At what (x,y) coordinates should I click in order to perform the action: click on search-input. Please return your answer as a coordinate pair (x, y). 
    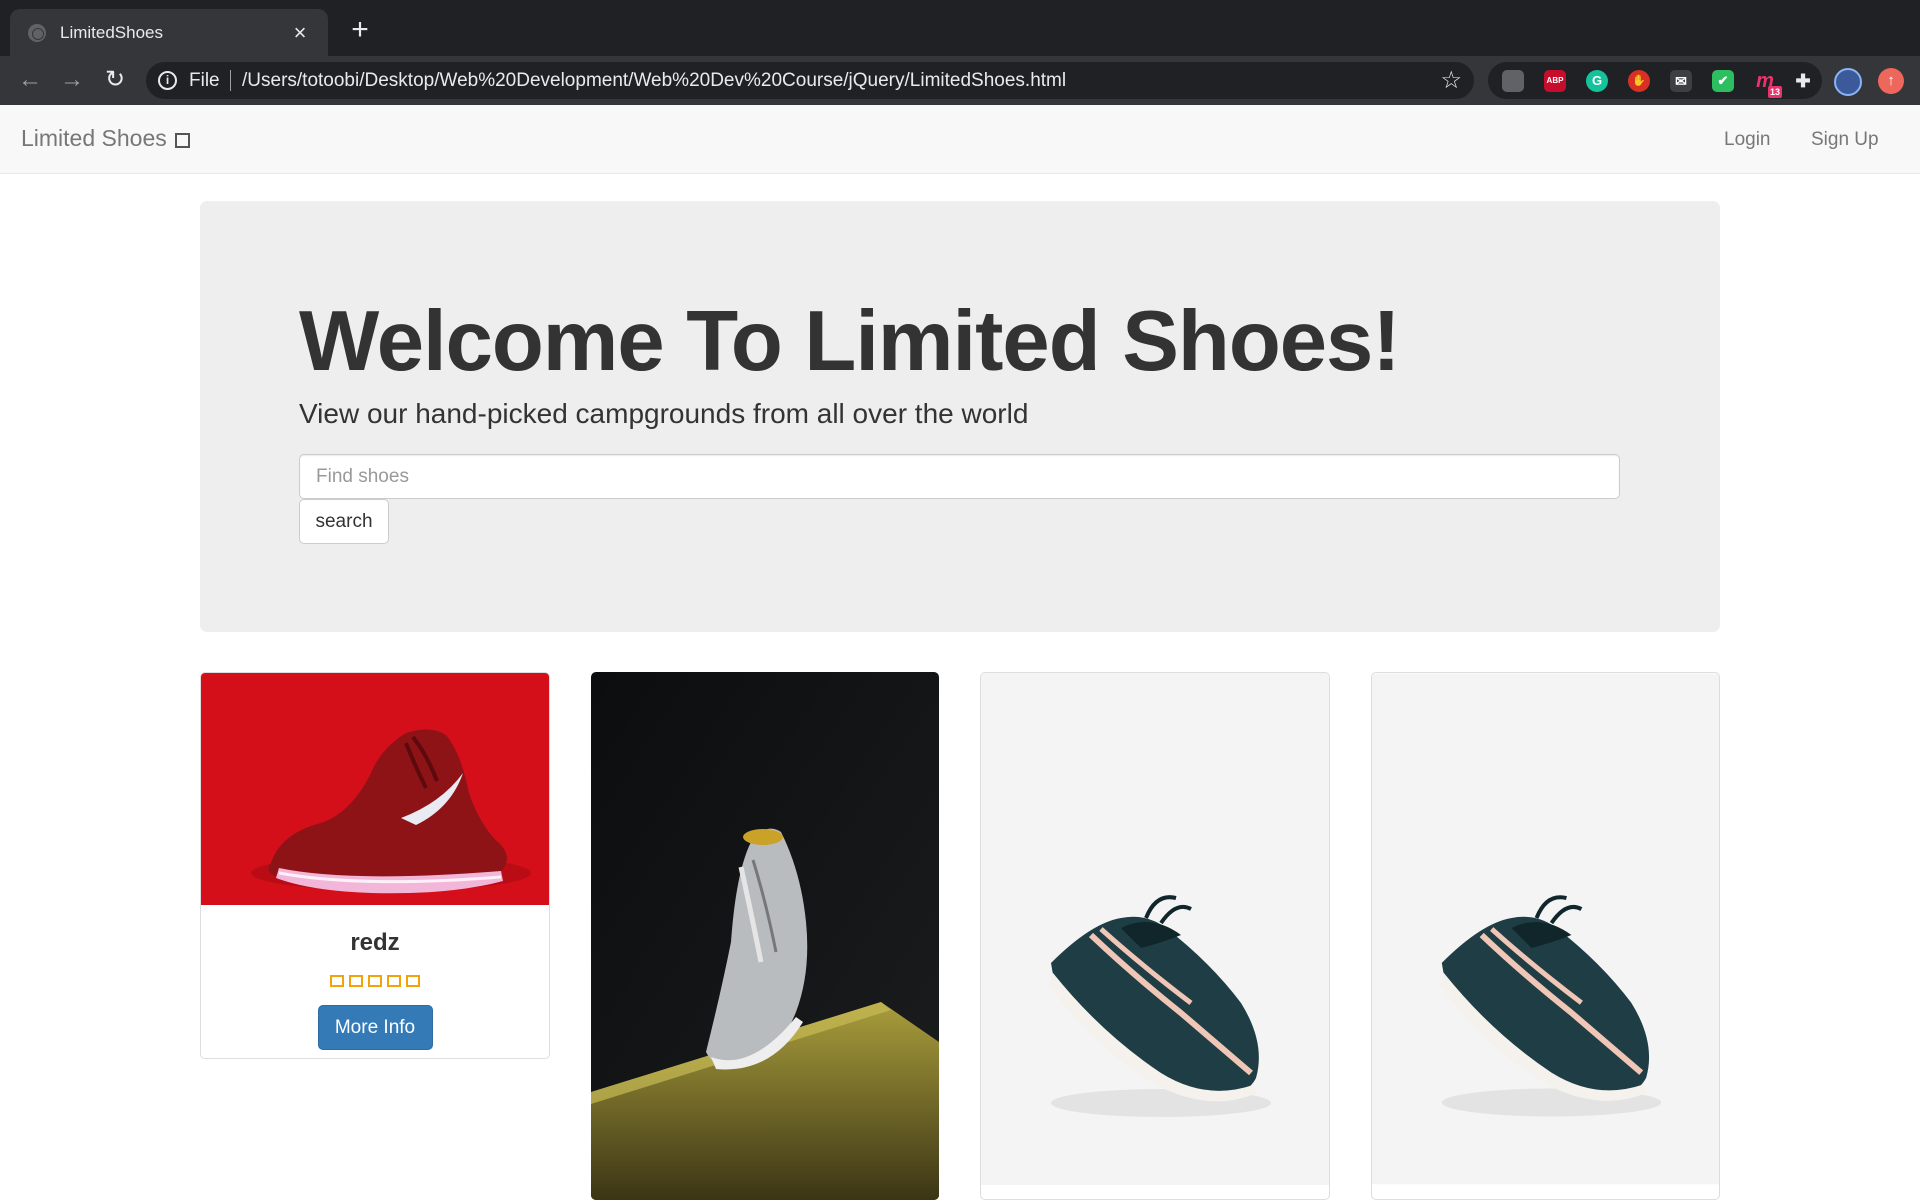
    Looking at the image, I should click on (959, 476).